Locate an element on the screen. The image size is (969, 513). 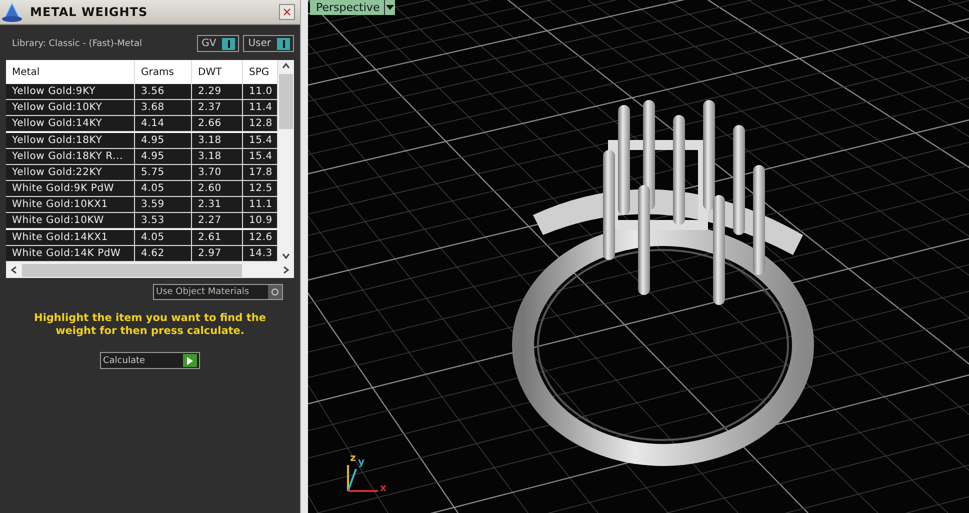
table-cell: White Gold:14KX1 is located at coordinates (70, 238).